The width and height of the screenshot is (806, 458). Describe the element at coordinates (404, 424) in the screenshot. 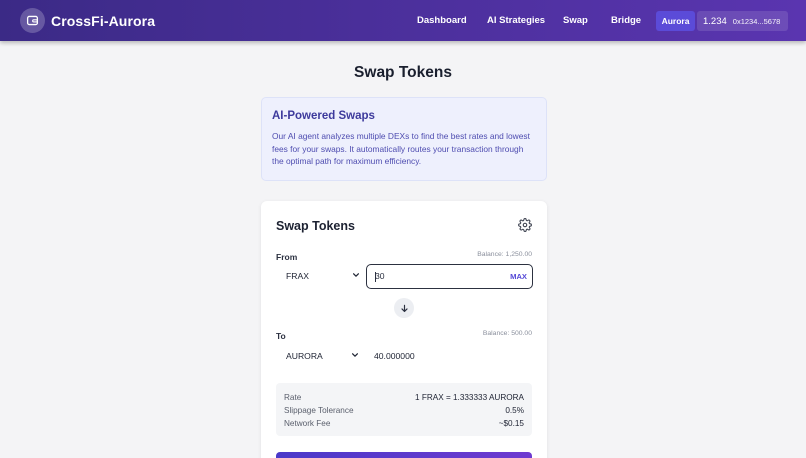

I see `detail-row-network-fee: Network Fee ~$0.15` at that location.